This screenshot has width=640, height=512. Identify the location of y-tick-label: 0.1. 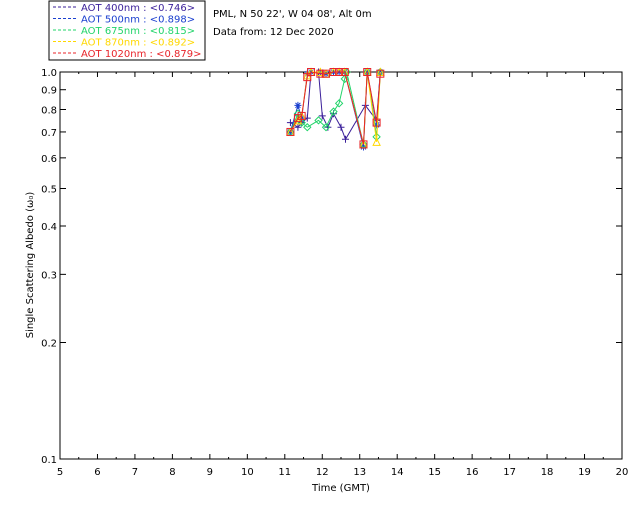
(49, 460).